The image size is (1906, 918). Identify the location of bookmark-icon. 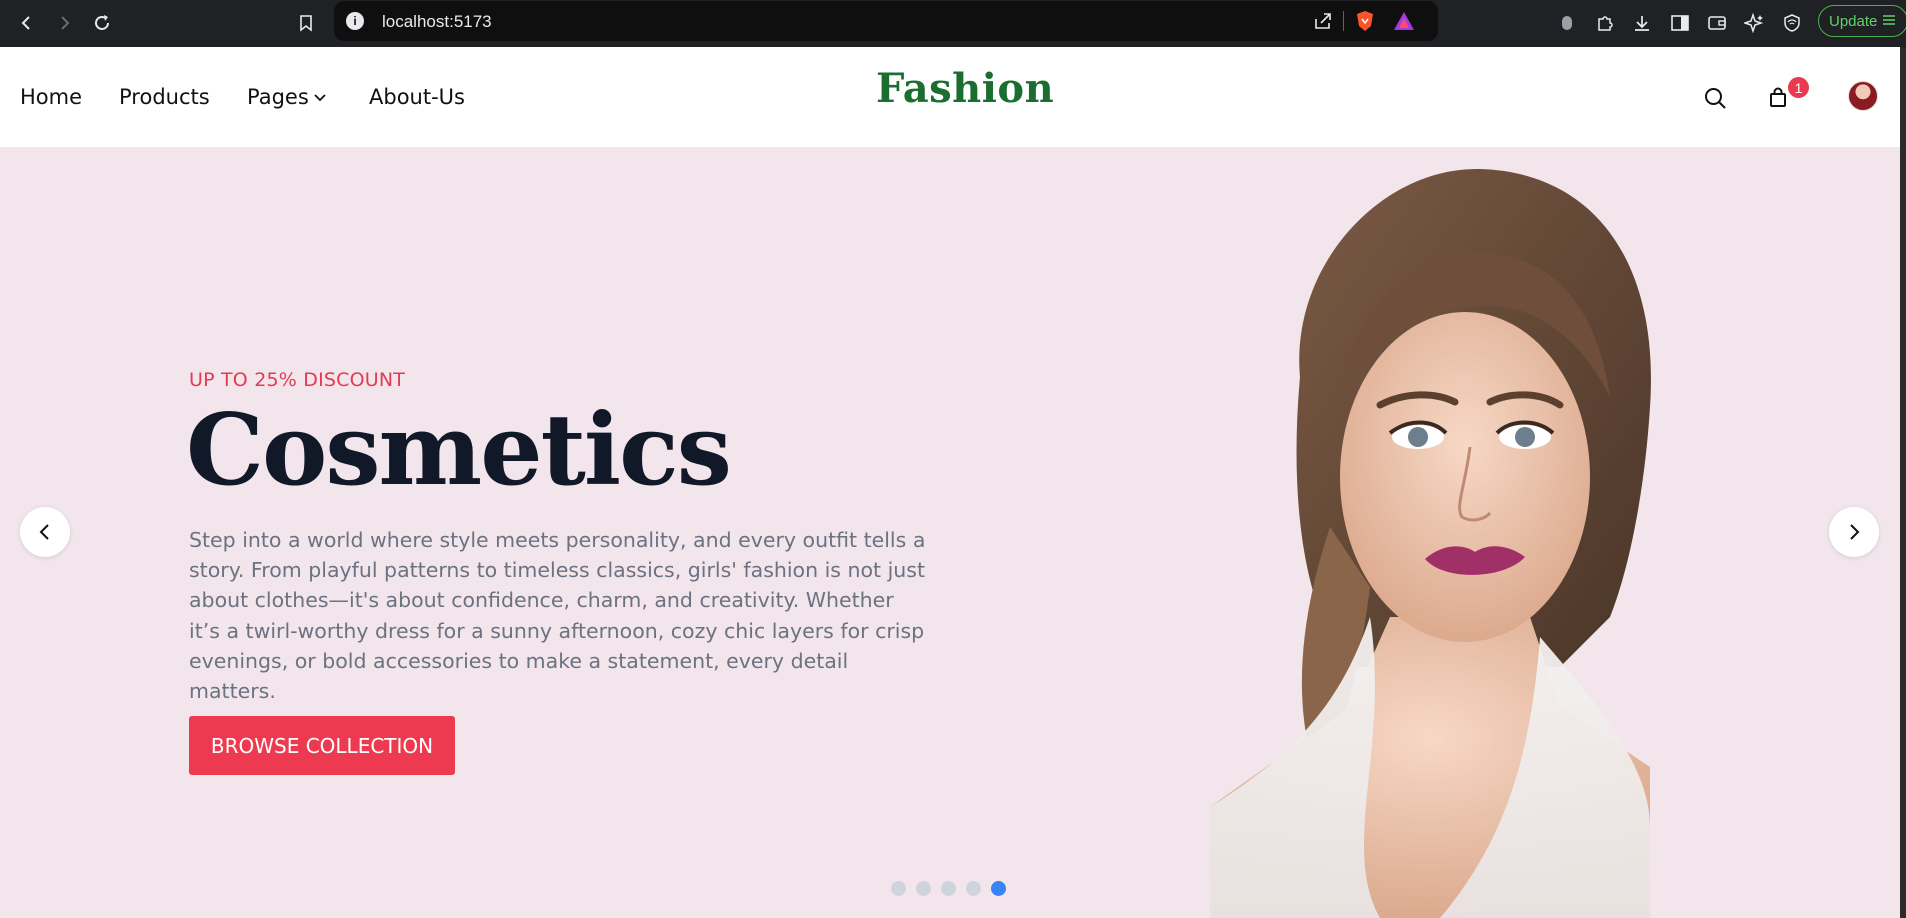
(306, 23).